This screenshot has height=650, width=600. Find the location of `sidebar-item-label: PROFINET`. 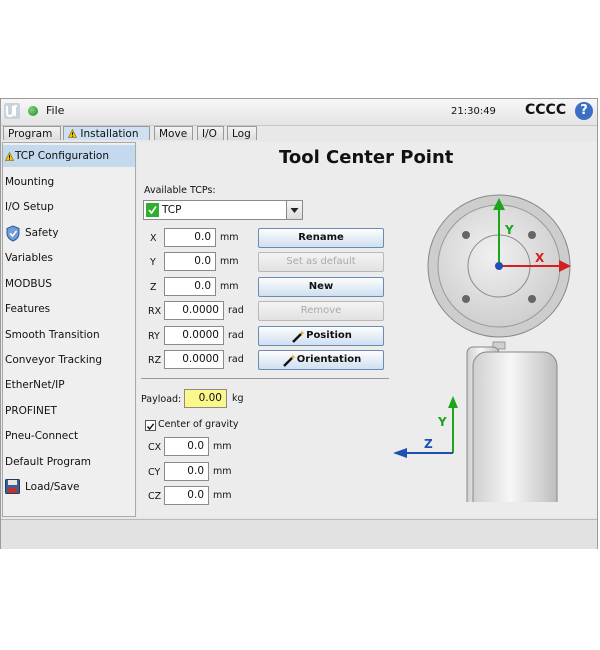

sidebar-item-label: PROFINET is located at coordinates (31, 411).